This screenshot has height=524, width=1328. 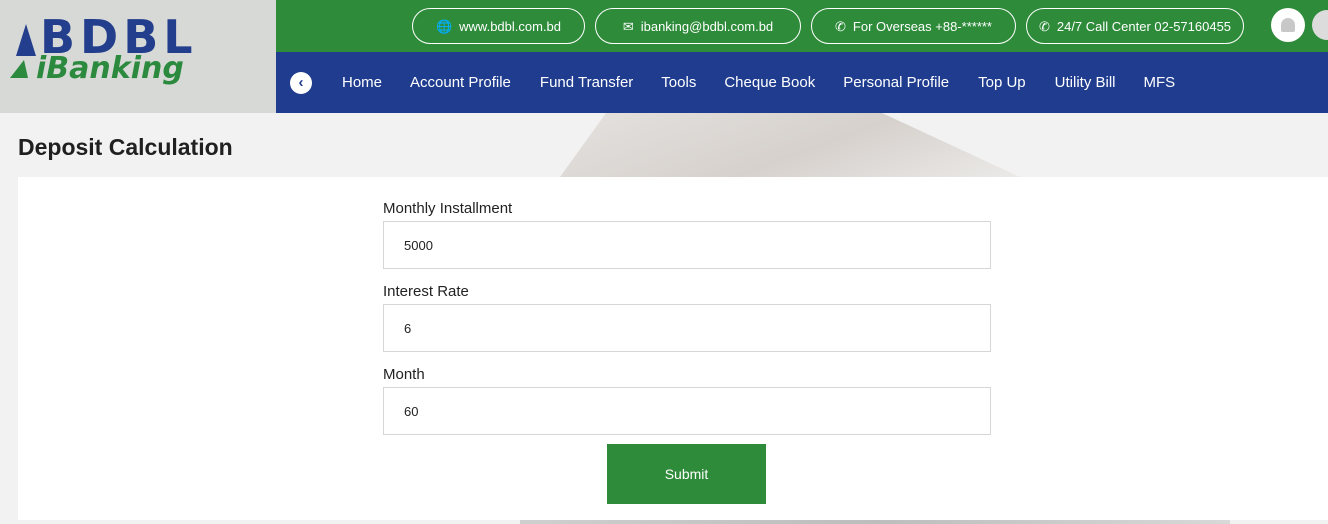 What do you see at coordinates (362, 82) in the screenshot?
I see `nav-item-home: Home` at bounding box center [362, 82].